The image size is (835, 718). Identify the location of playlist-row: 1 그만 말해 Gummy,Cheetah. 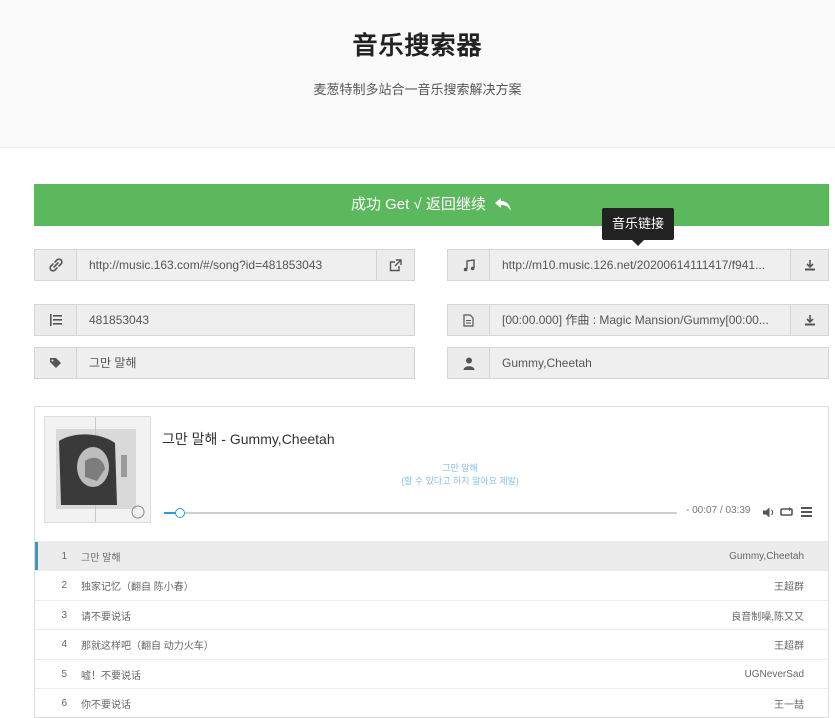
(431, 556).